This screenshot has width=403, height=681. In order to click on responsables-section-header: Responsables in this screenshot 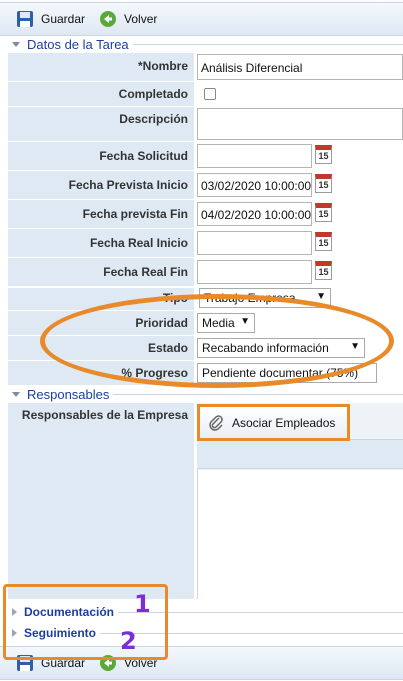, I will do `click(201, 394)`.